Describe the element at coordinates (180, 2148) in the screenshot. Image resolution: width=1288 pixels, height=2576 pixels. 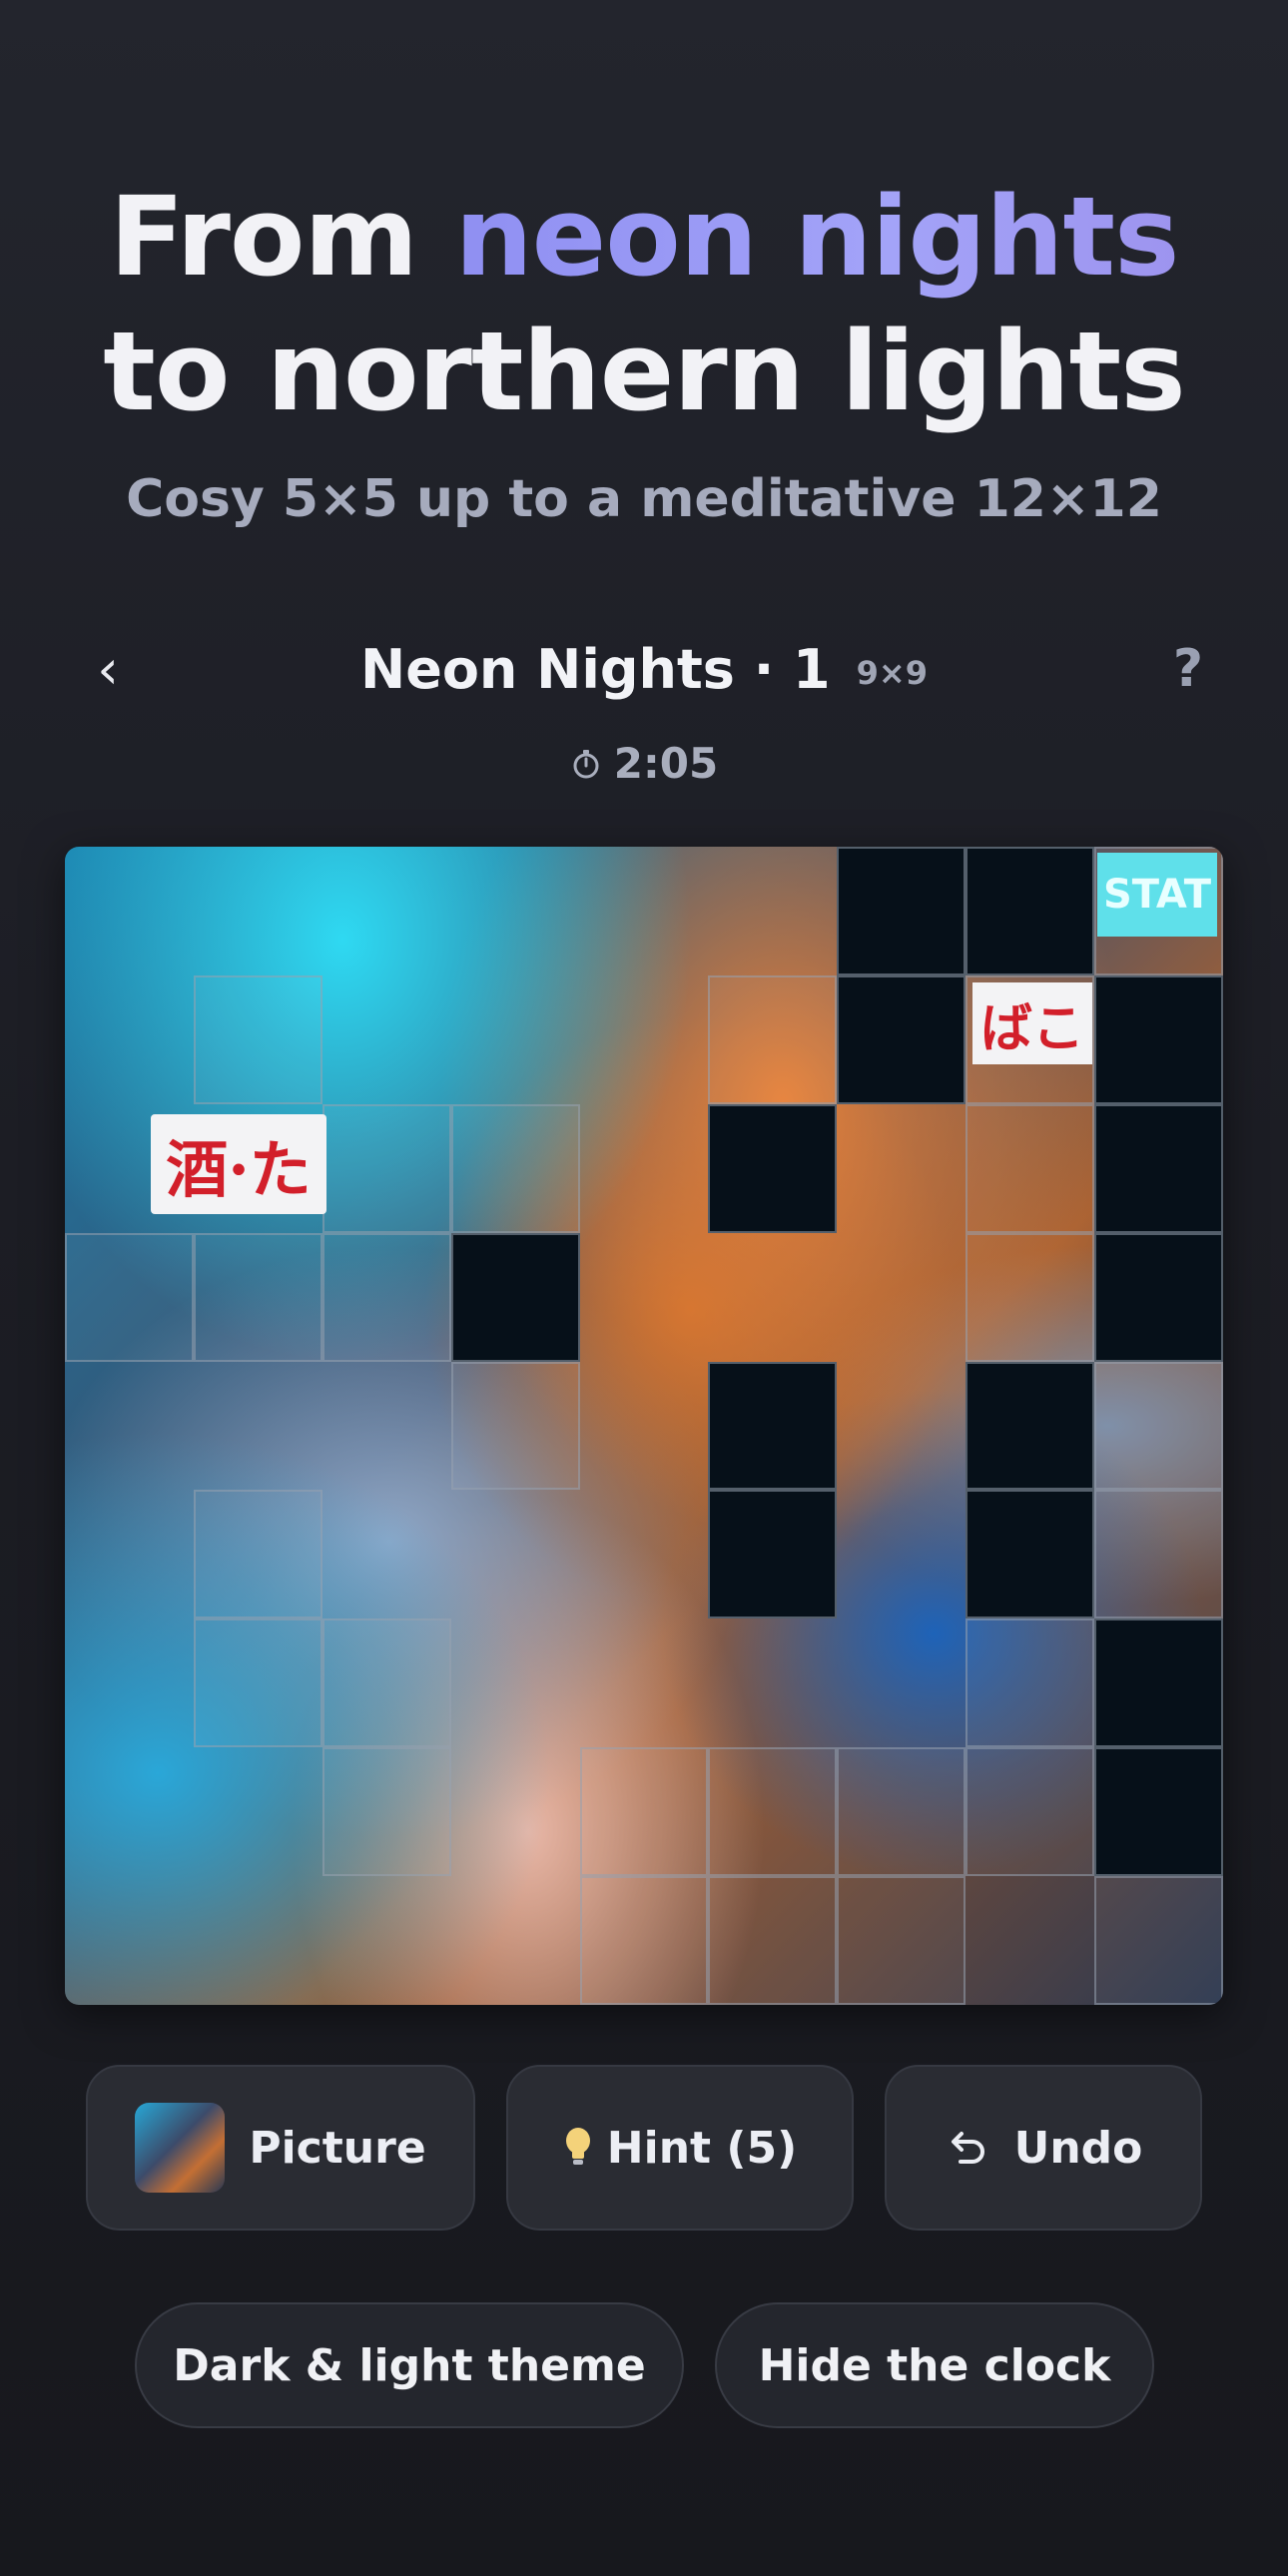
I see `picture-thumbnail` at that location.